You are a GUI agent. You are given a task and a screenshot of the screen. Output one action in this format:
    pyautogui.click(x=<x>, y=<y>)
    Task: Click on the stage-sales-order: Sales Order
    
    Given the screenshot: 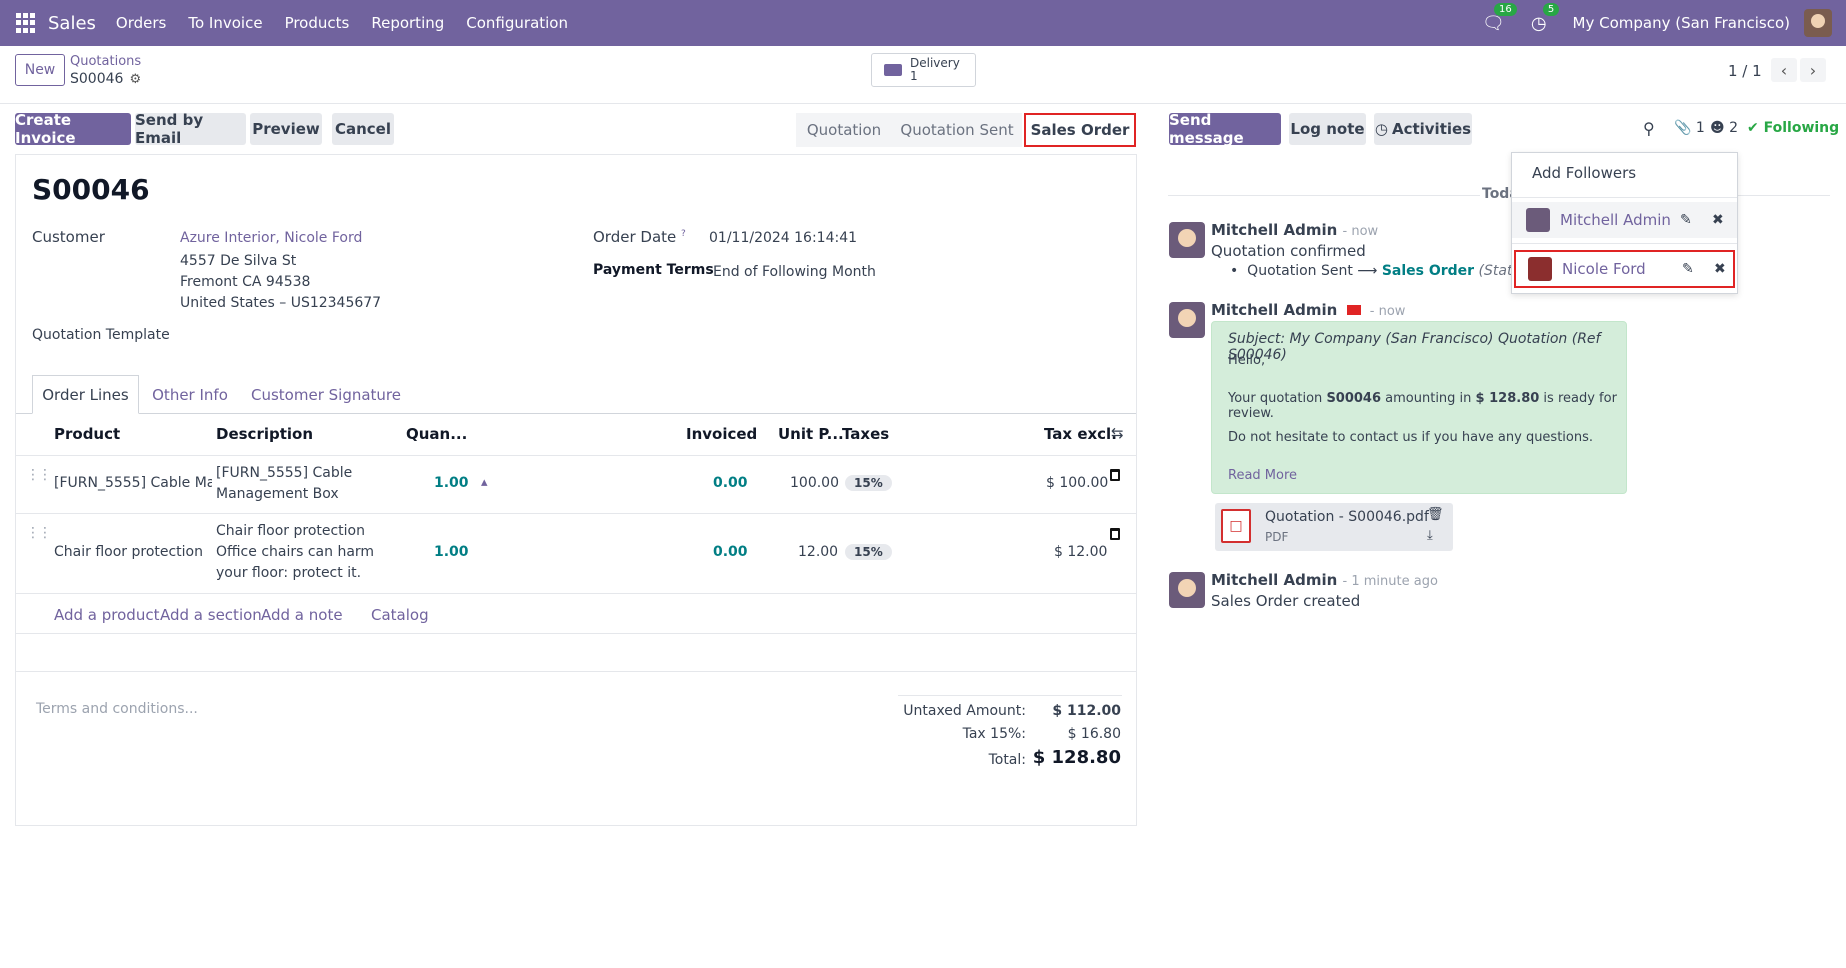 What is the action you would take?
    pyautogui.click(x=1080, y=130)
    